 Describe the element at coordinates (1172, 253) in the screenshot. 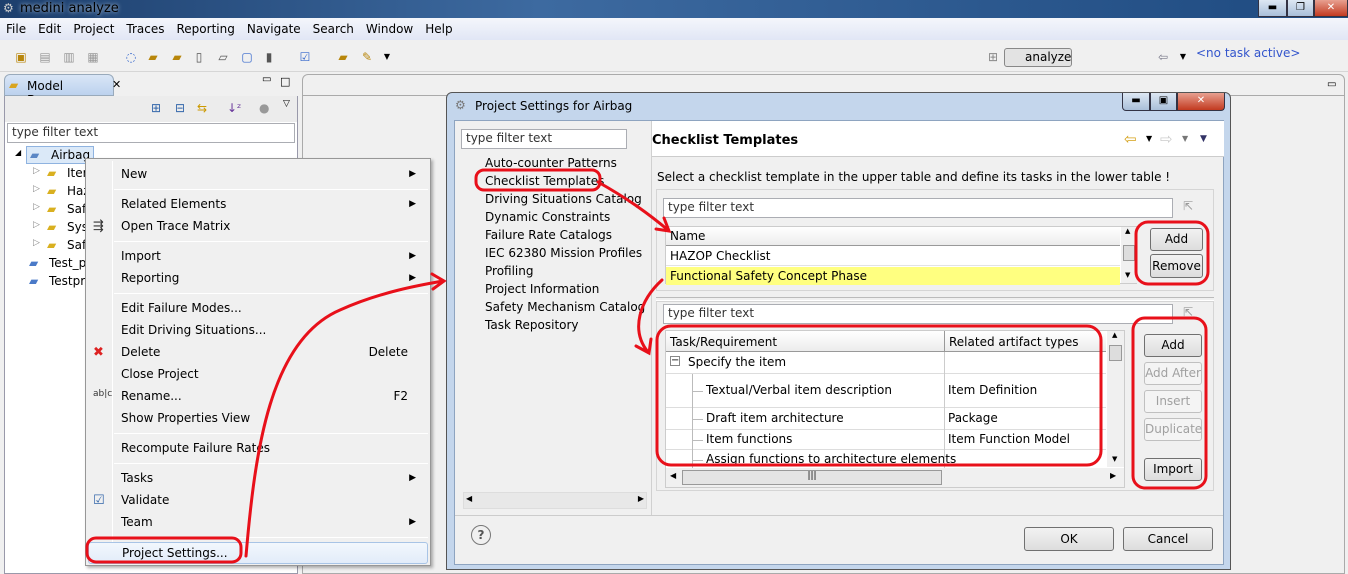

I see `annotation-circle-template-buttons` at that location.